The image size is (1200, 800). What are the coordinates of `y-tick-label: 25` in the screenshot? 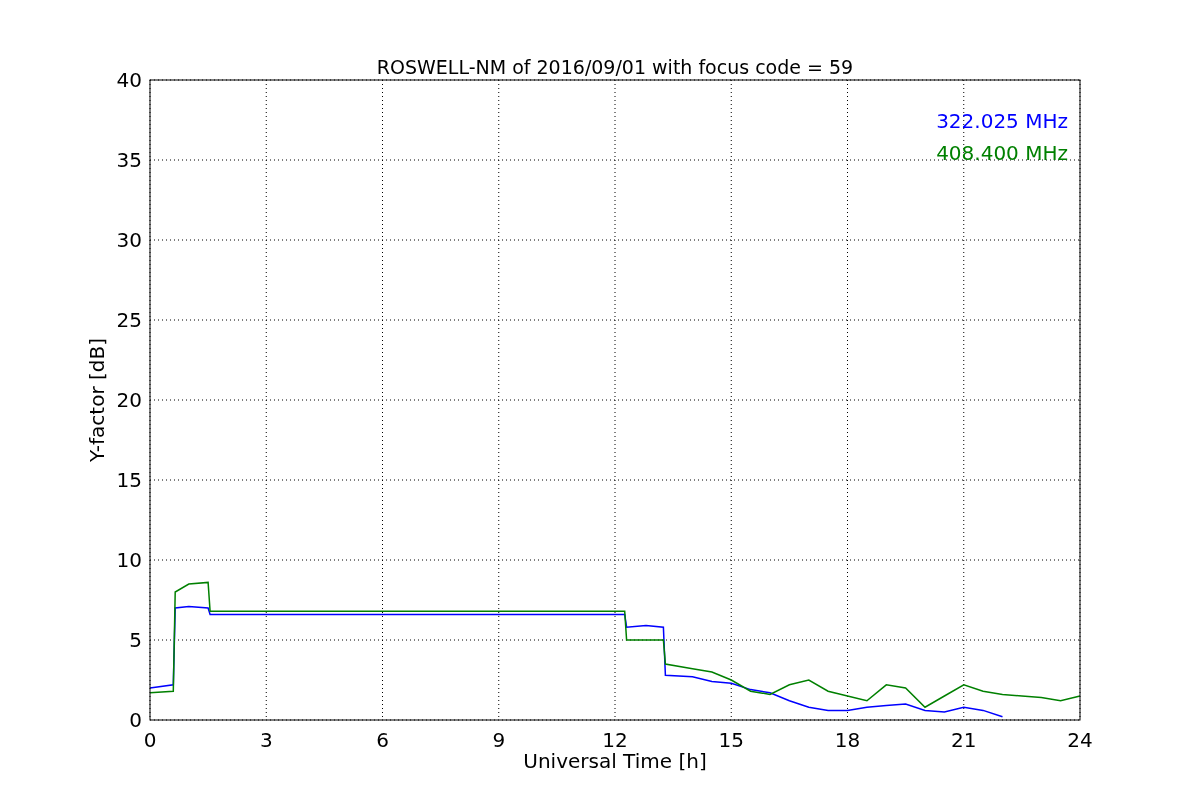 It's located at (129, 320).